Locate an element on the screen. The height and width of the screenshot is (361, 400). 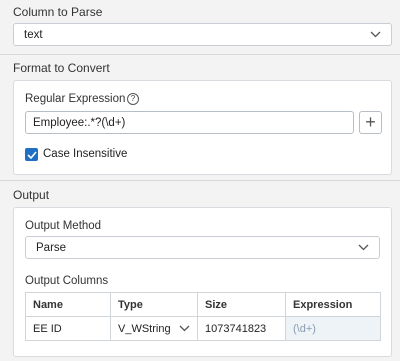
add-expression-button: + is located at coordinates (370, 122).